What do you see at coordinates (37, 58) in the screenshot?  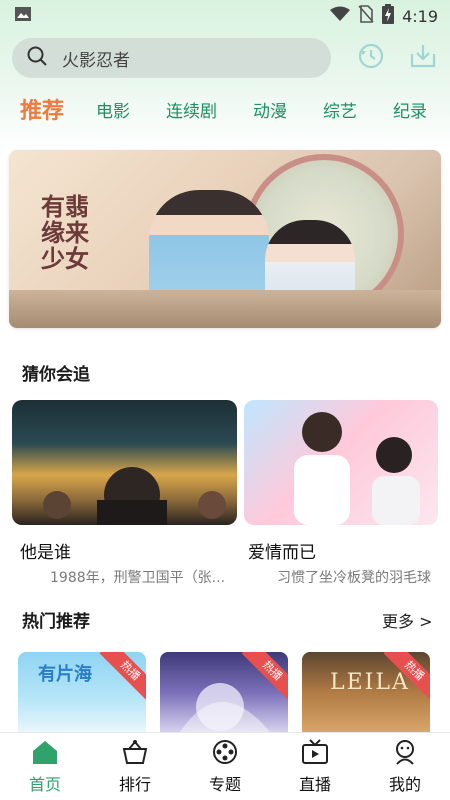 I see `search-icon` at bounding box center [37, 58].